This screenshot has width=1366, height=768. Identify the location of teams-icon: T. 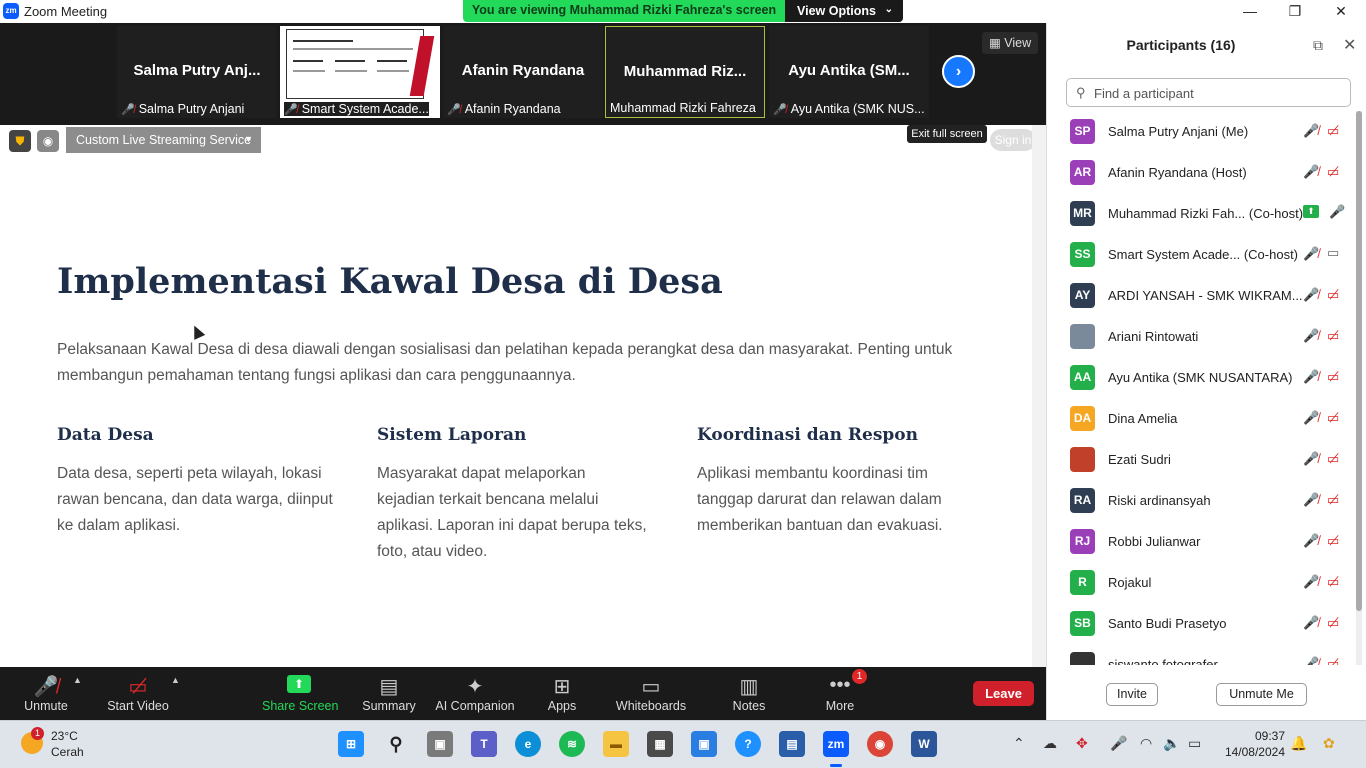
(484, 744).